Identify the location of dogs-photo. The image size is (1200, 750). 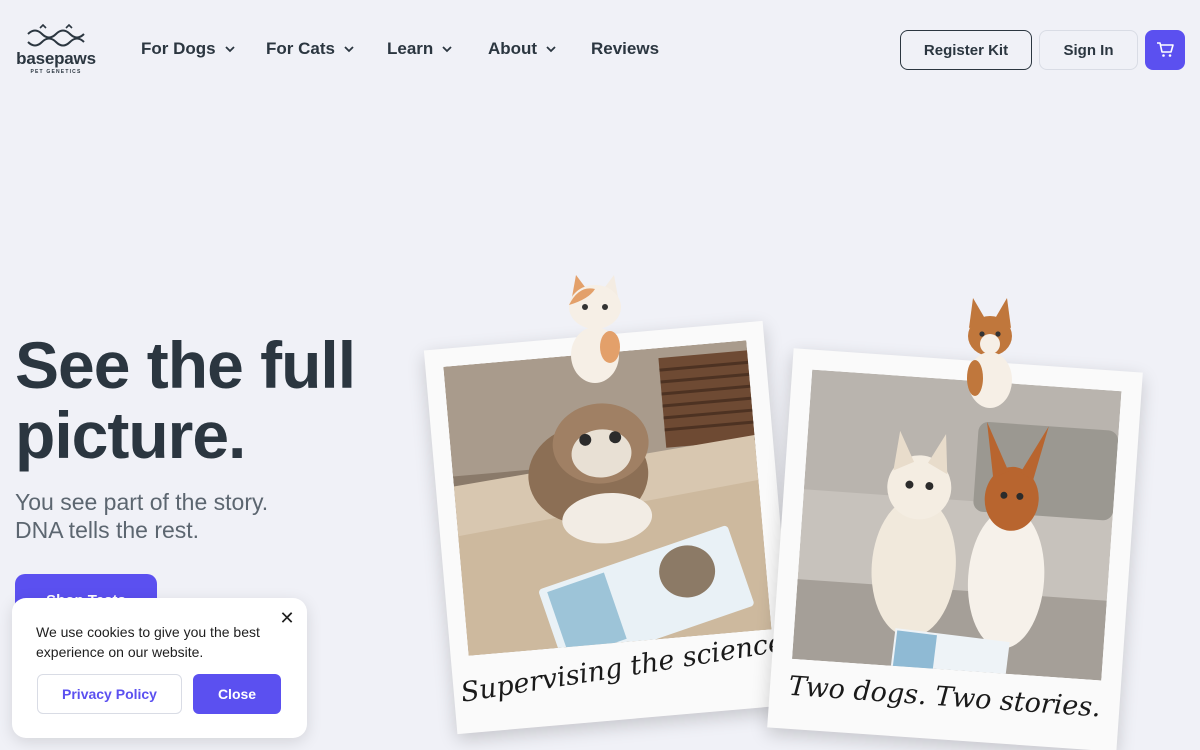
(957, 525).